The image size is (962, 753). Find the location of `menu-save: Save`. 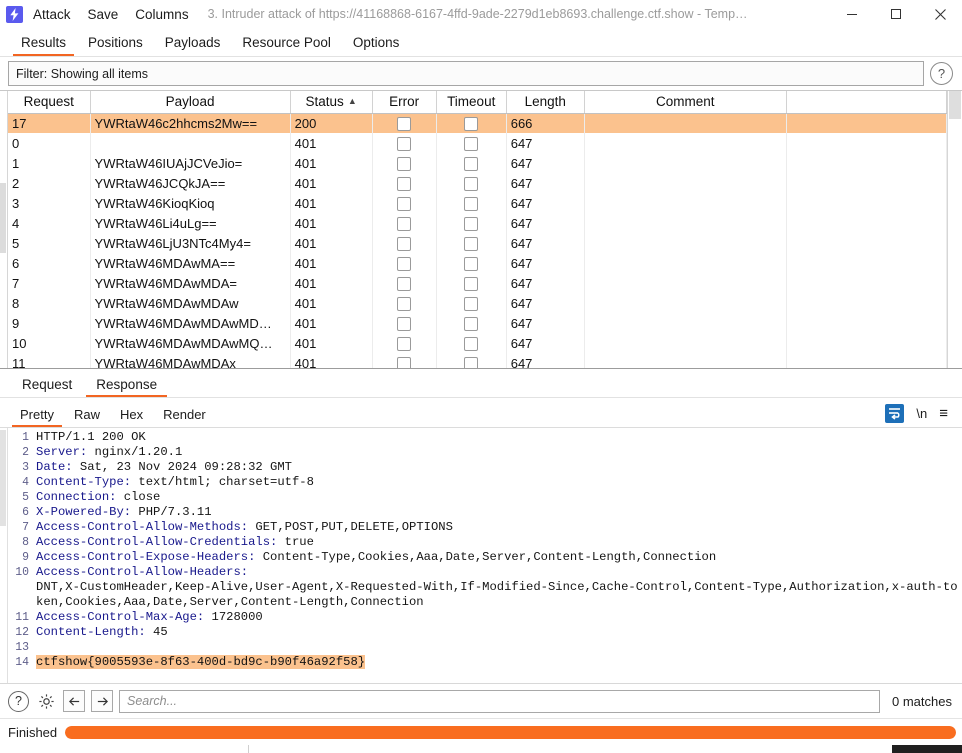

menu-save: Save is located at coordinates (103, 14).